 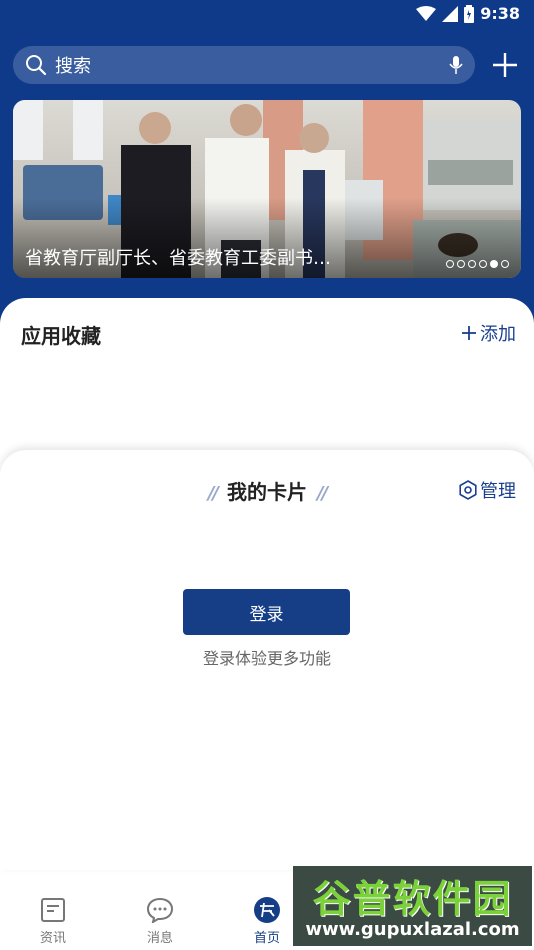 I want to click on status-time: 9:38, so click(x=500, y=13).